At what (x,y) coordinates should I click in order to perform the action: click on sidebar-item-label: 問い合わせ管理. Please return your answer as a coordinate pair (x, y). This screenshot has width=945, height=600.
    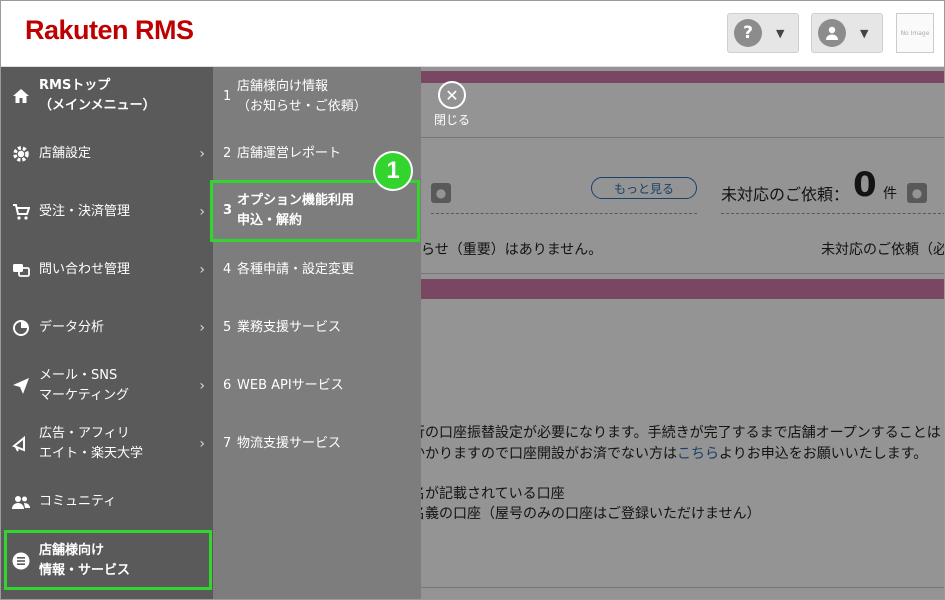
    Looking at the image, I should click on (85, 269).